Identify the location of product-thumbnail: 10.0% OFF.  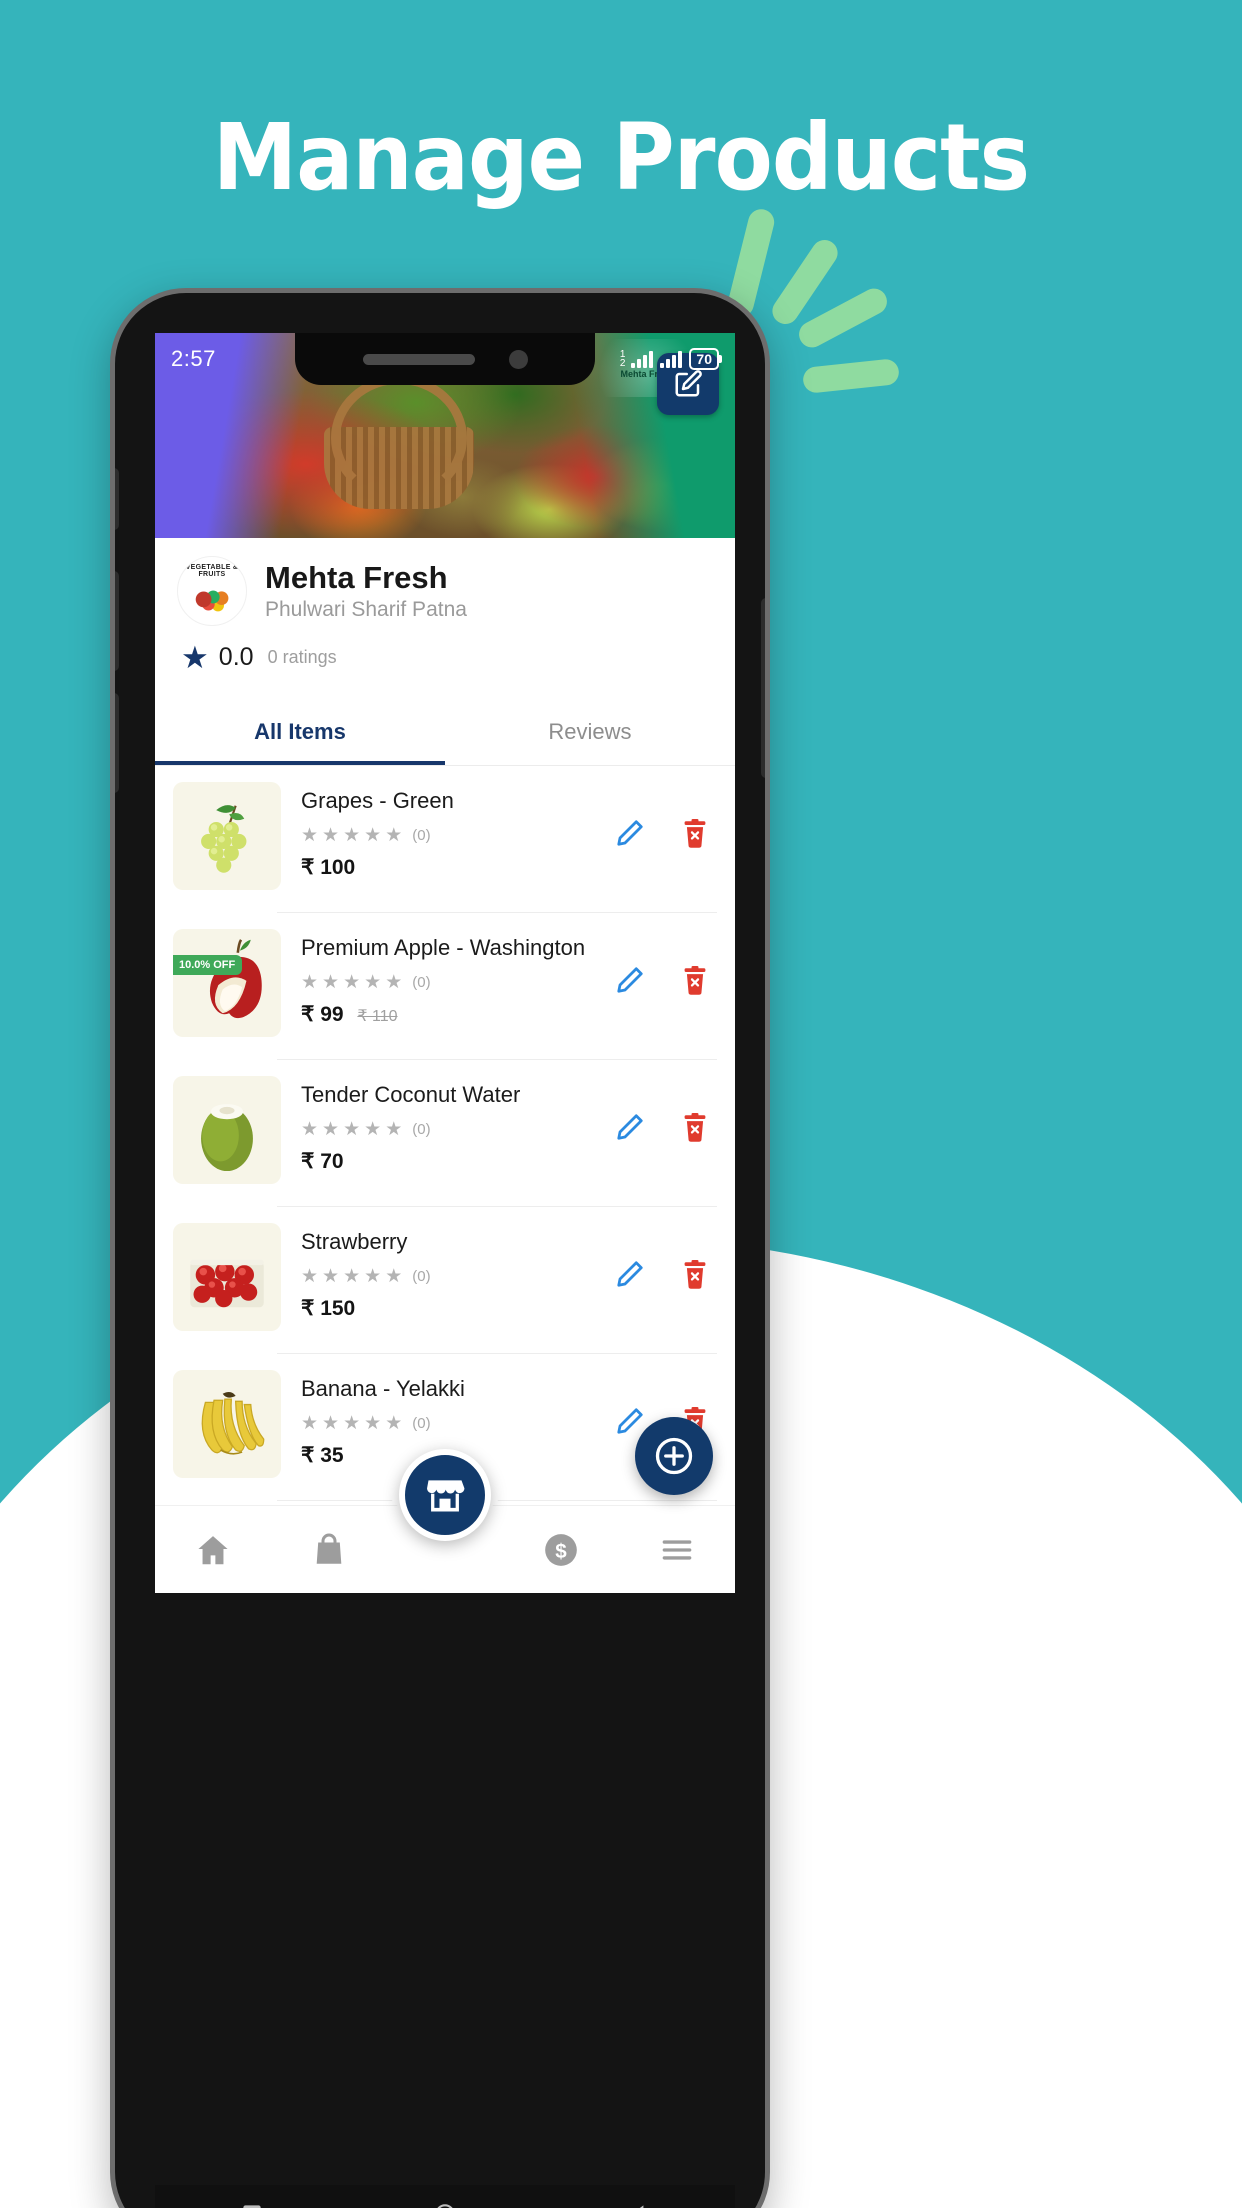
(227, 983).